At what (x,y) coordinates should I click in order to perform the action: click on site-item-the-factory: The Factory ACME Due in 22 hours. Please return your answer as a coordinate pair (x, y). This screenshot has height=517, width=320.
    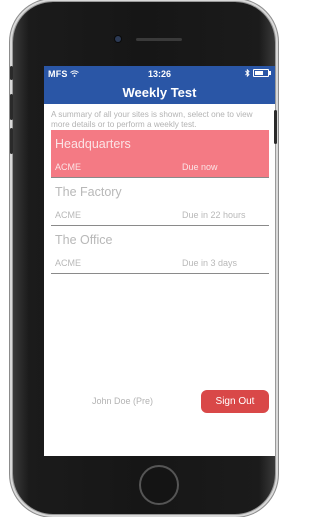
    Looking at the image, I should click on (160, 202).